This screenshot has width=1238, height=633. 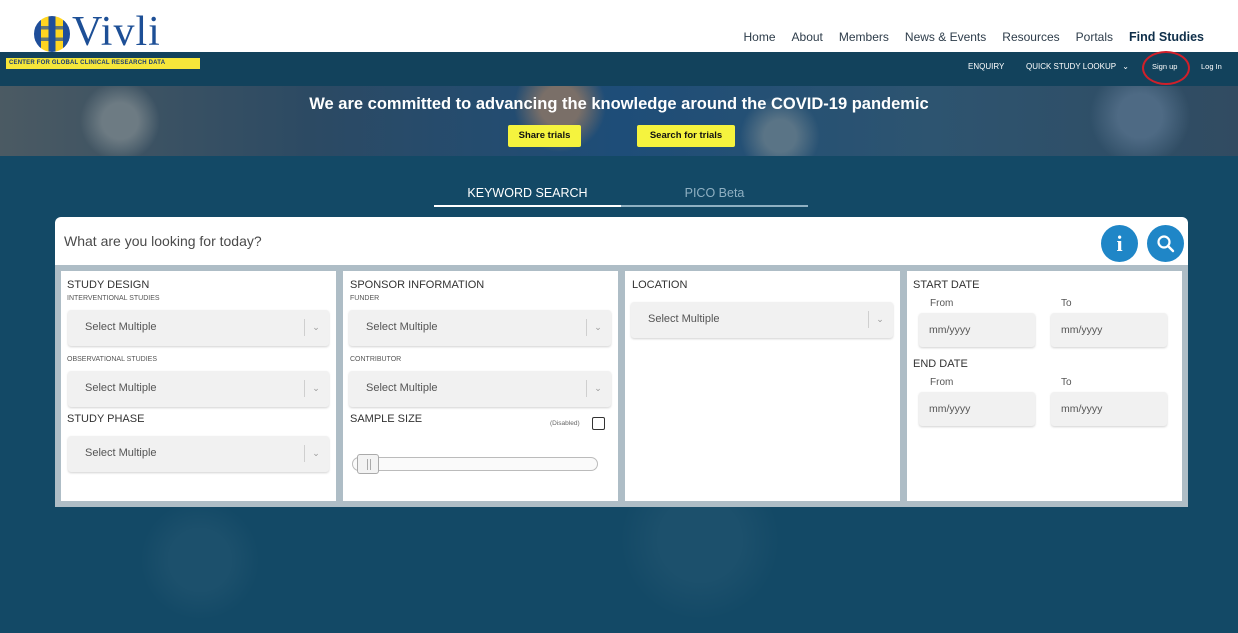 I want to click on share-trials-button: Share trials, so click(x=544, y=136).